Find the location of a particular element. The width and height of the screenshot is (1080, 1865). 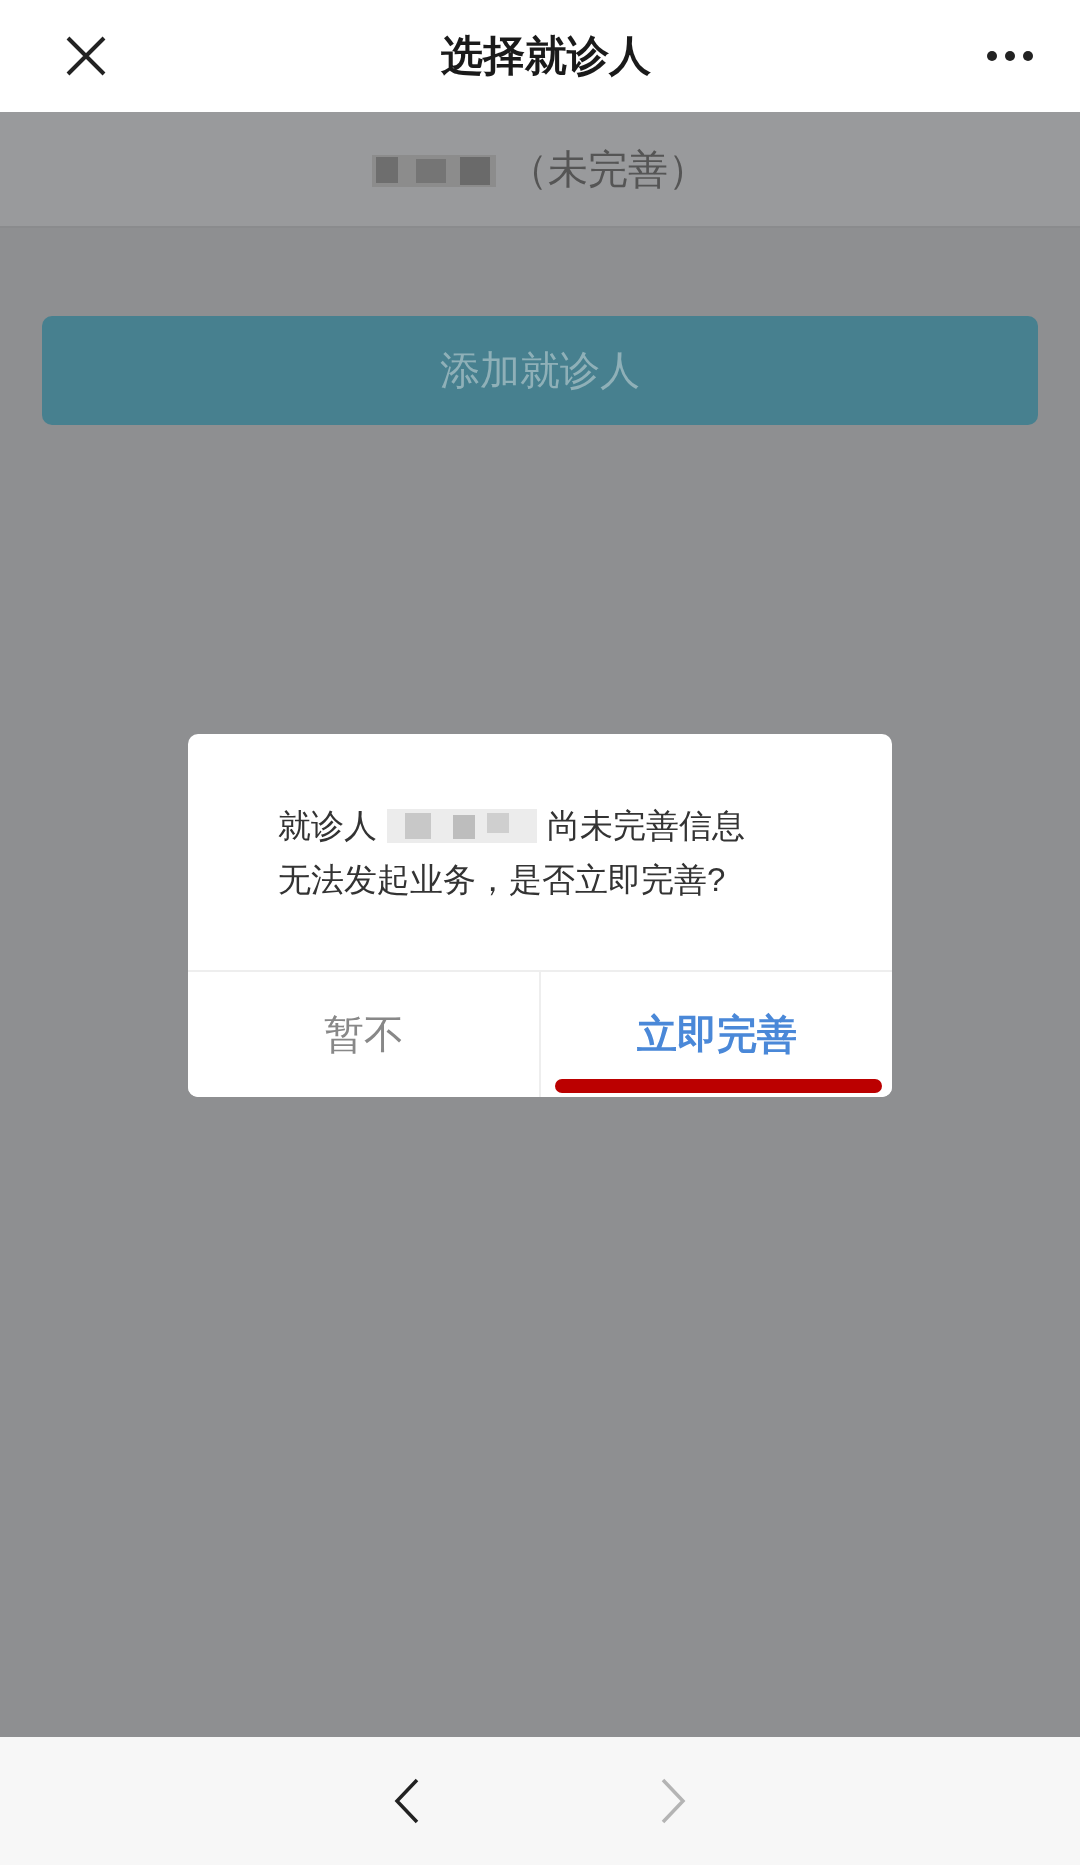

more-icon is located at coordinates (1010, 56).